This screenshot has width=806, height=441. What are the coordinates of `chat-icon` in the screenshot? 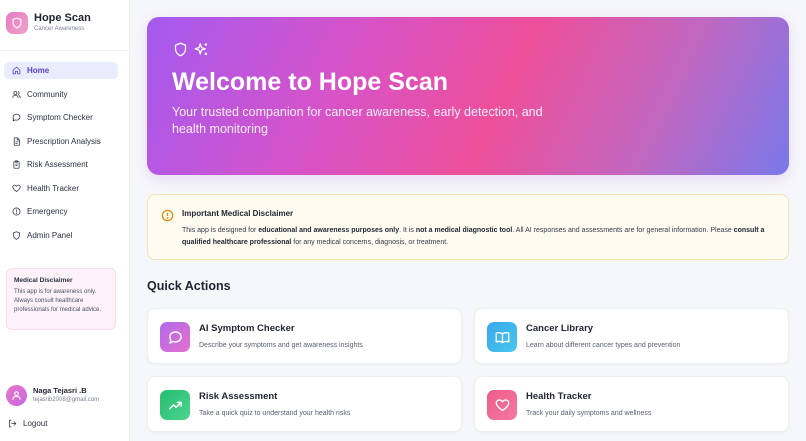 It's located at (16, 117).